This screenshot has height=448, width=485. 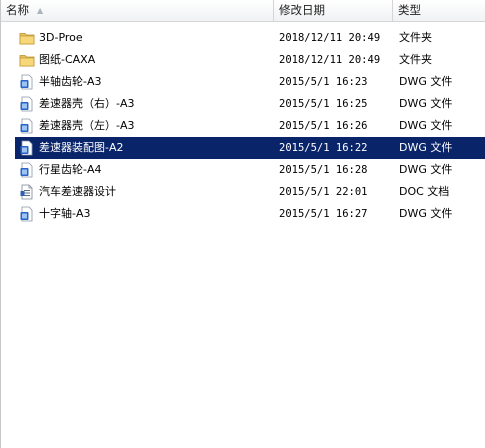 I want to click on file-row: 差速器壳（右）-A3 2015/5/1 16:25 DWG 文件, so click(x=243, y=104).